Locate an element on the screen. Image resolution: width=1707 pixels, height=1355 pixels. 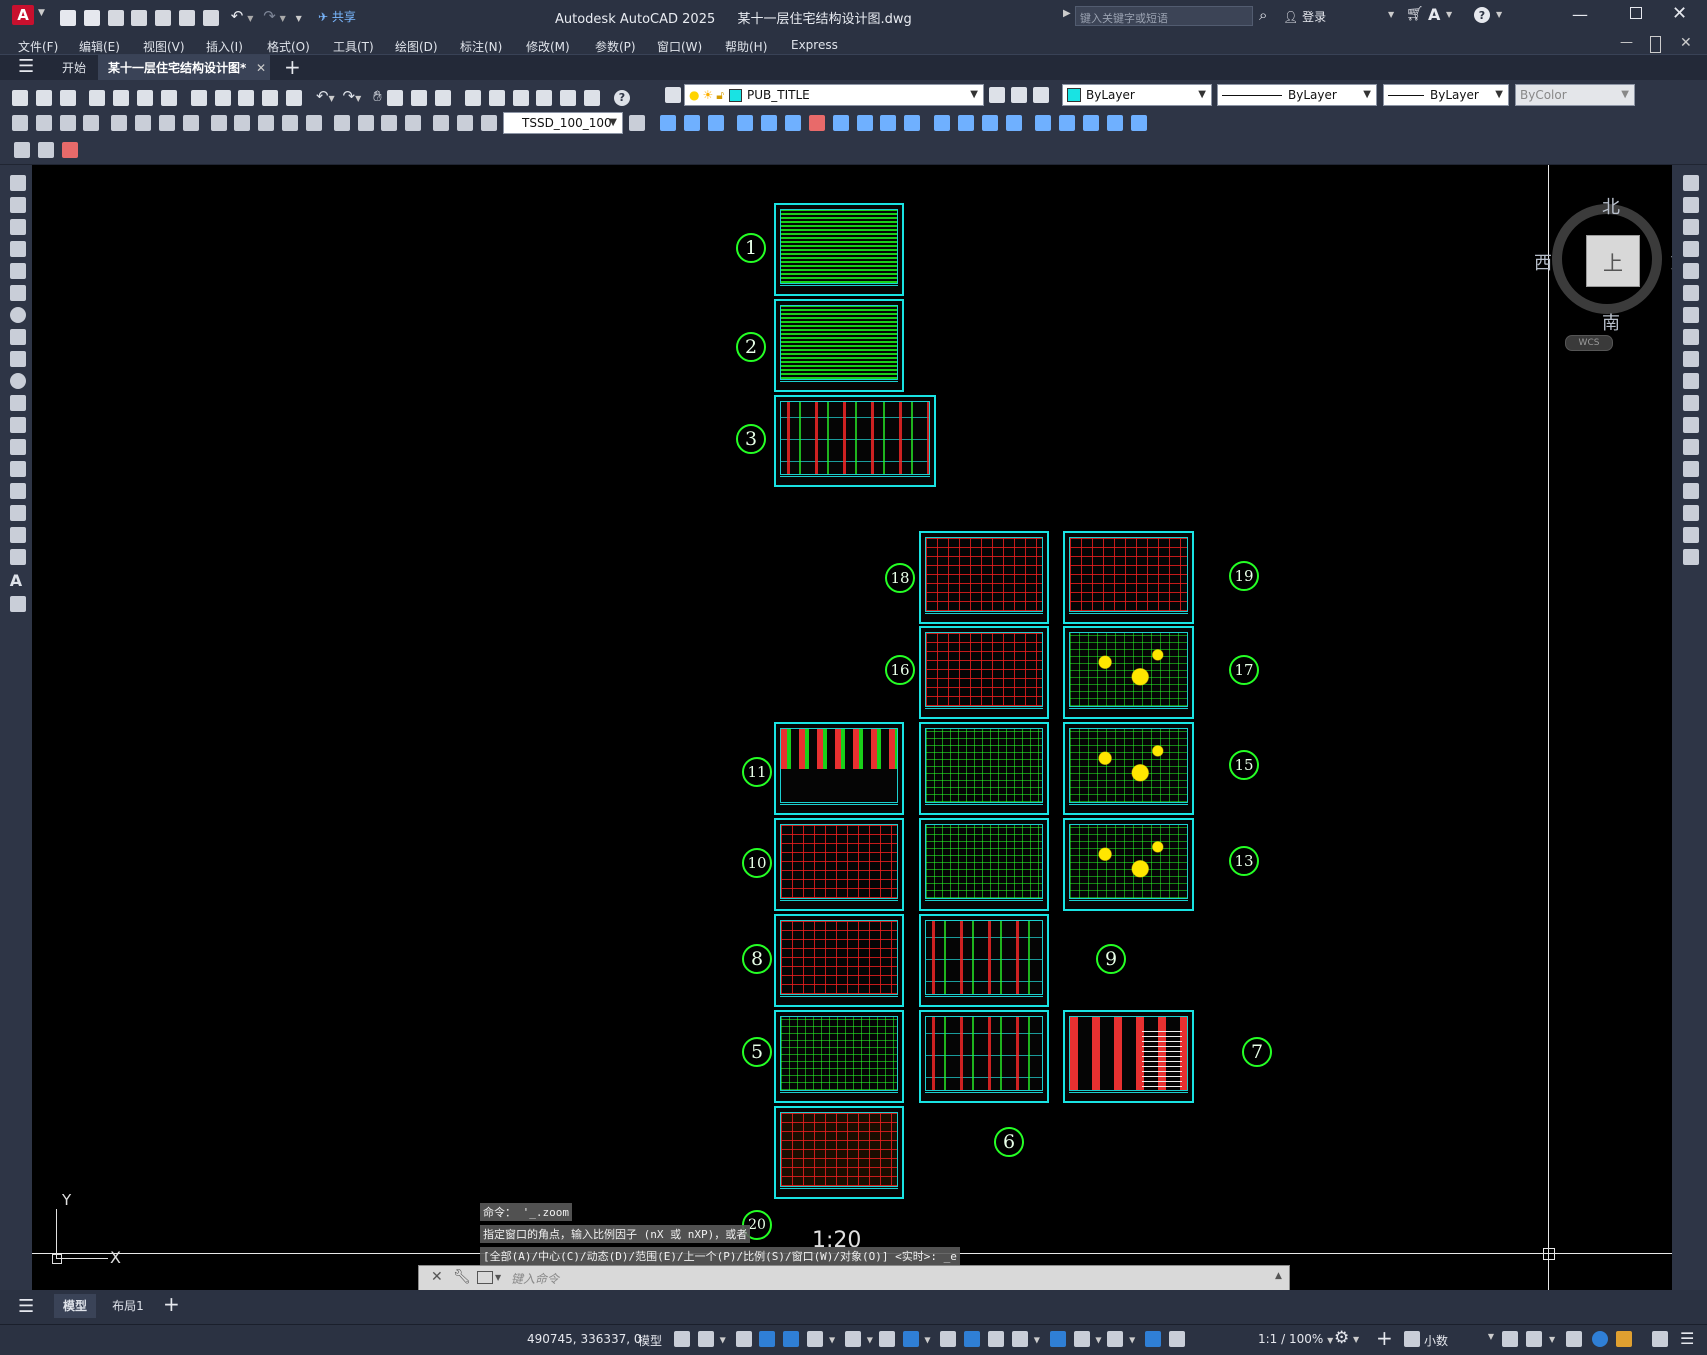
dim-text-edit-icon is located at coordinates (464, 123).